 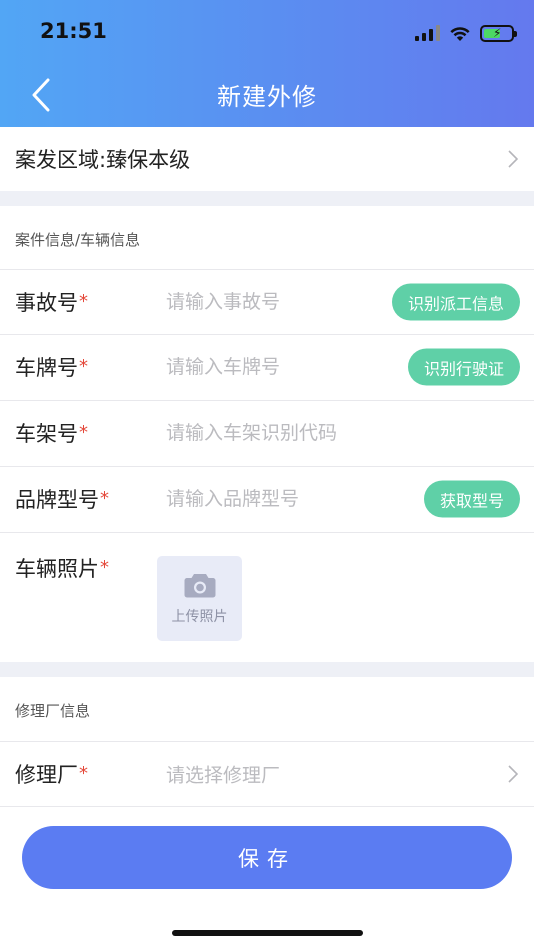 I want to click on region-row: 案发区域:臻保本级, so click(x=267, y=159).